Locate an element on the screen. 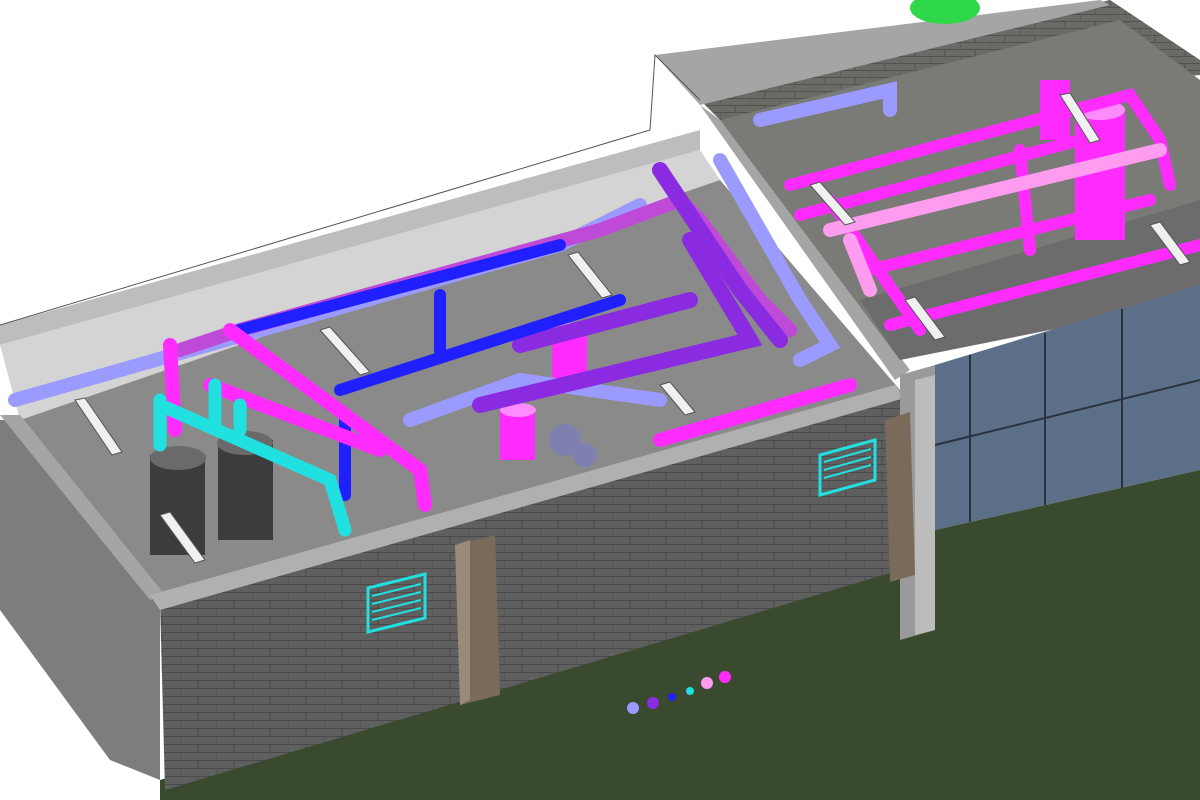 This screenshot has height=800, width=1200. buffer-tank is located at coordinates (518, 431).